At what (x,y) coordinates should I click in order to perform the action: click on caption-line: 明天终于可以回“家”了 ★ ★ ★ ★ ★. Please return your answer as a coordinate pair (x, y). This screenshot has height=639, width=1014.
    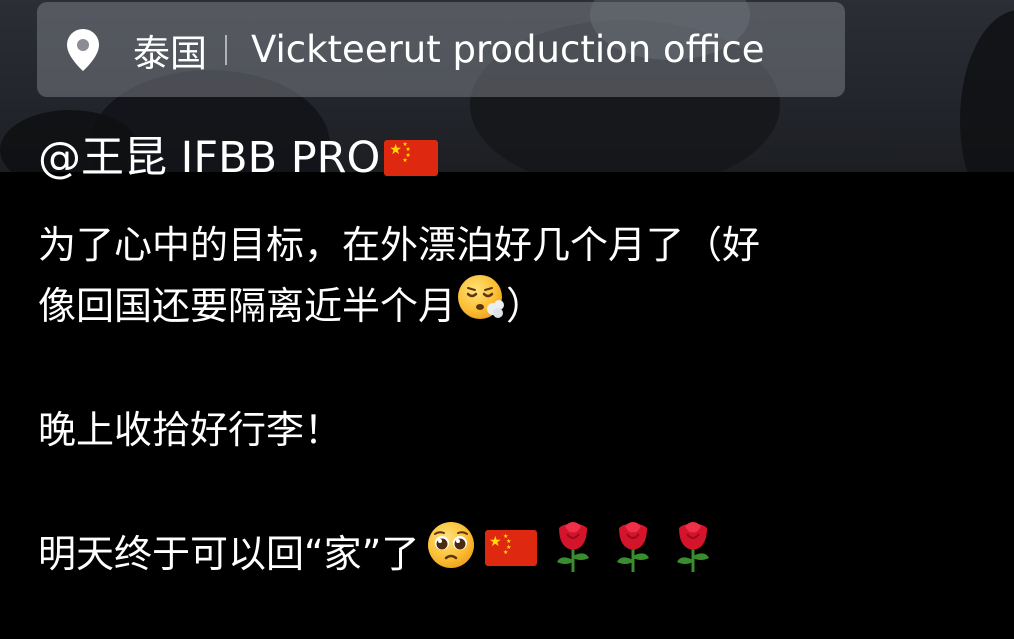
    Looking at the image, I should click on (468, 556).